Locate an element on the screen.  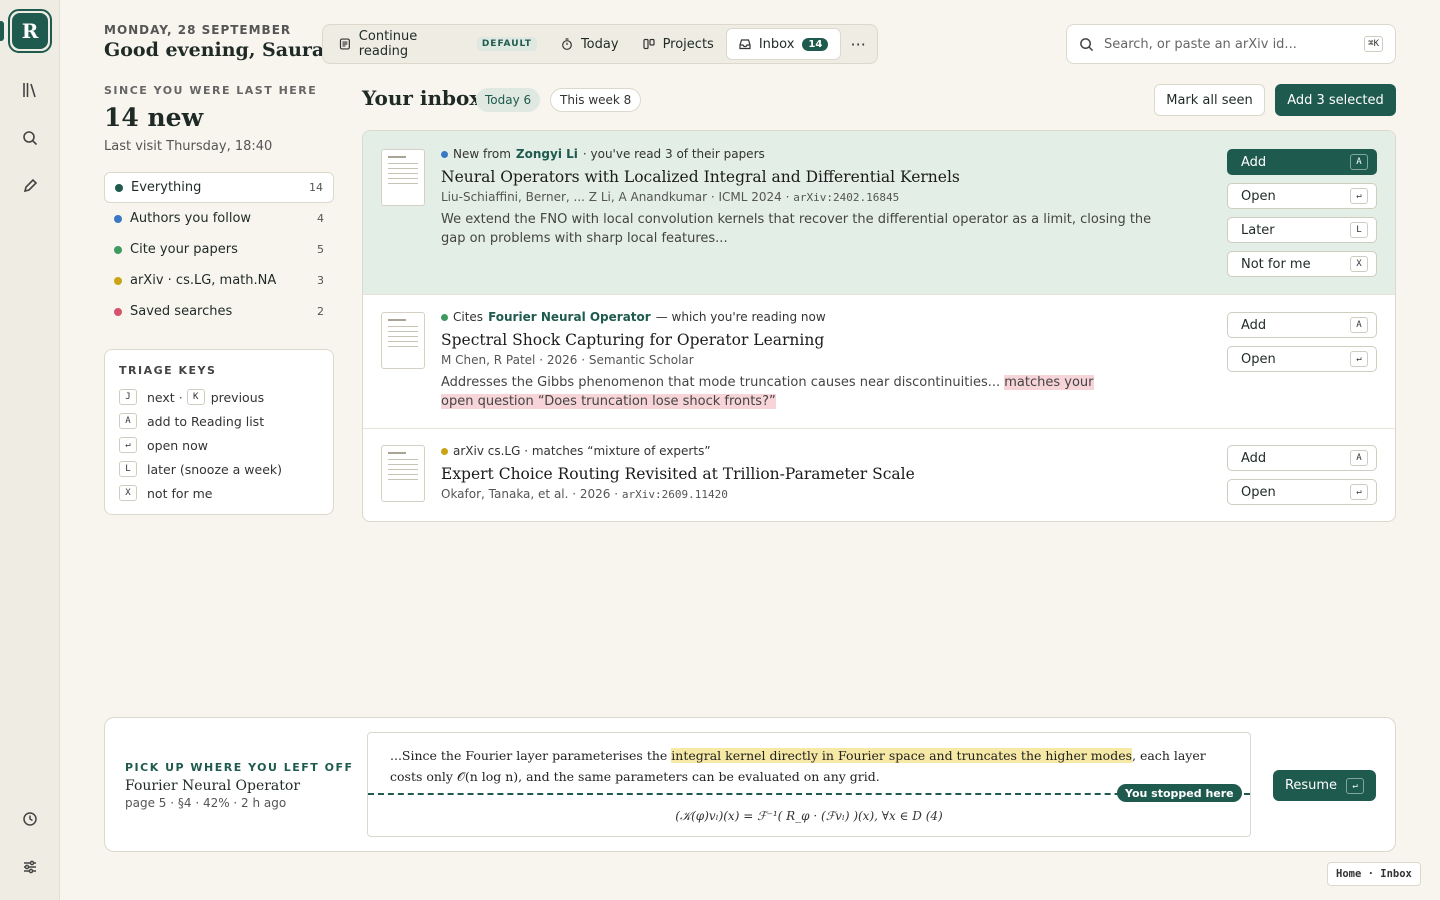
tab-label: Today is located at coordinates (599, 44).